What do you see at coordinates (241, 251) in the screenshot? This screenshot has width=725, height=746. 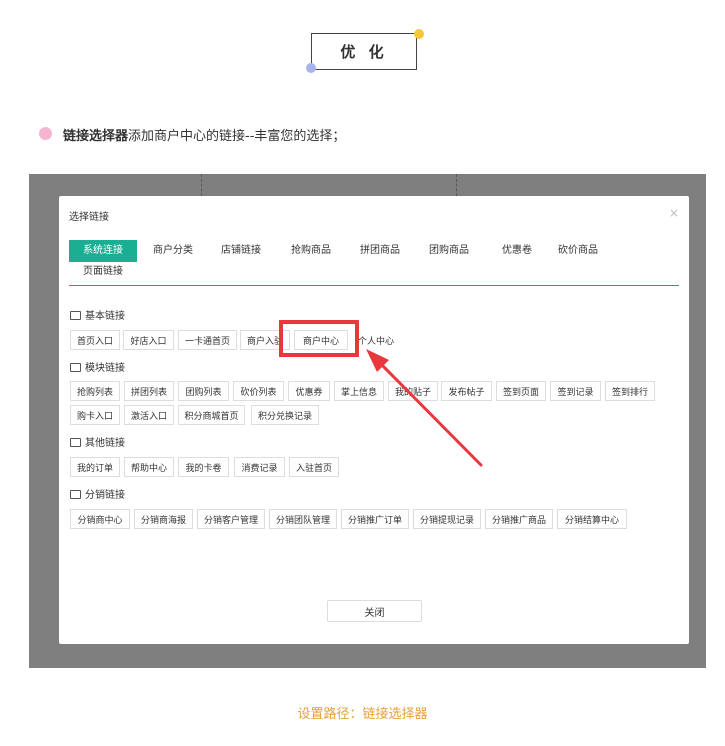 I see `tab-store-links: 店铺链接` at bounding box center [241, 251].